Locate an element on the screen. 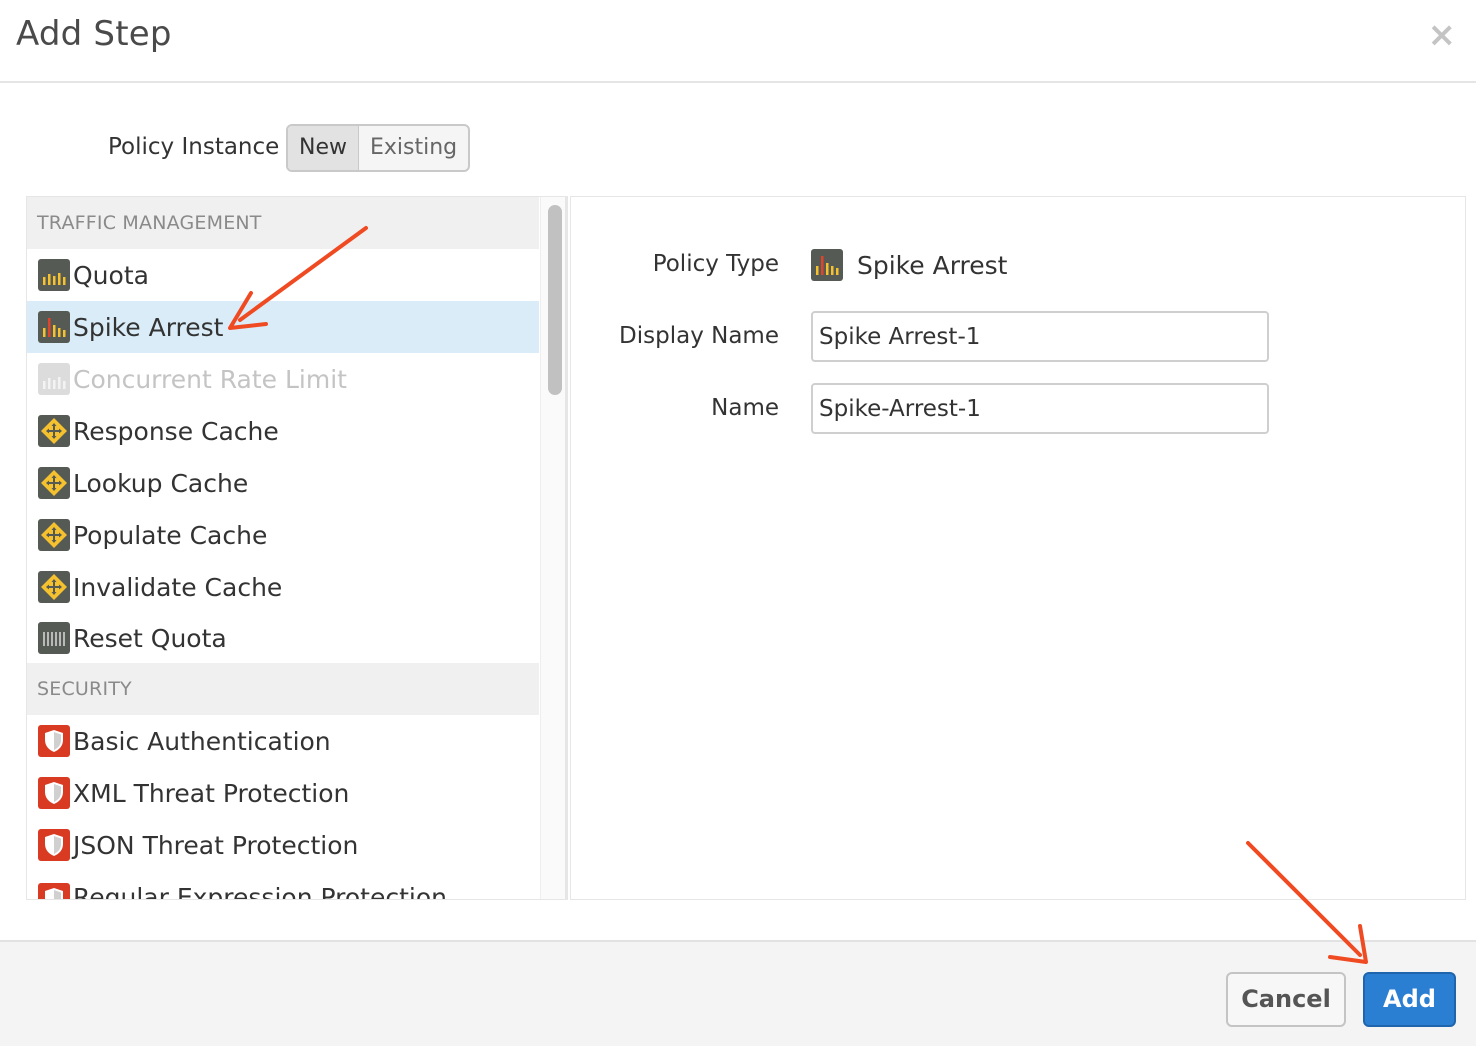  policy-list-scrollbar is located at coordinates (552, 548).